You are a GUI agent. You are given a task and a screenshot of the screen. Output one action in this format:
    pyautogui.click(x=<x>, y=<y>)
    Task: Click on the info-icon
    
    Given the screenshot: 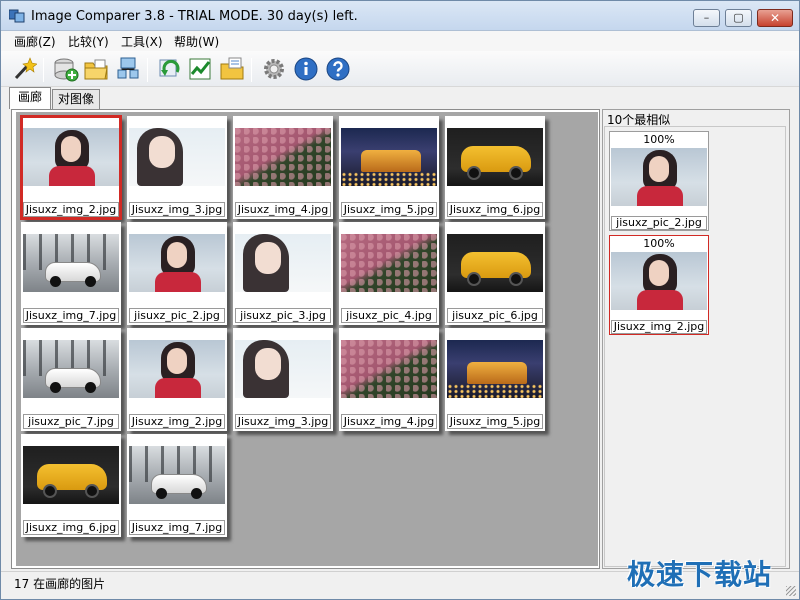 What is the action you would take?
    pyautogui.click(x=306, y=69)
    